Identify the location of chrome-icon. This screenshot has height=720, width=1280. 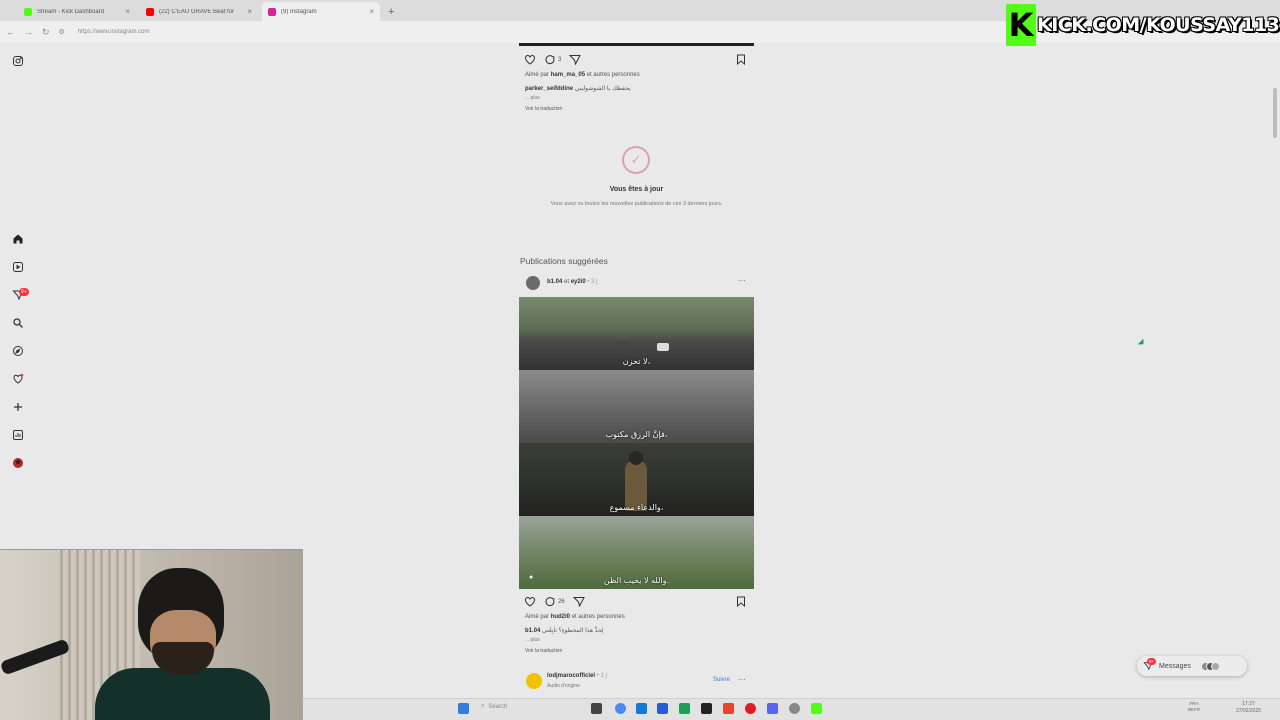
(620, 708).